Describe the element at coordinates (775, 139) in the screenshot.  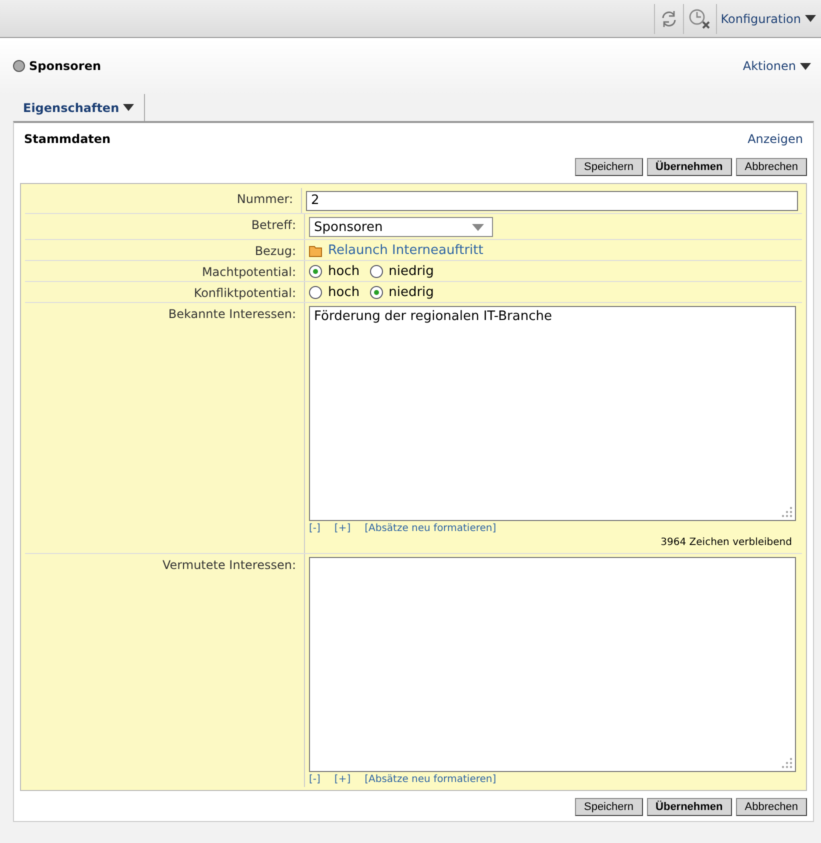
I see `show-link: Anzeigen` at that location.